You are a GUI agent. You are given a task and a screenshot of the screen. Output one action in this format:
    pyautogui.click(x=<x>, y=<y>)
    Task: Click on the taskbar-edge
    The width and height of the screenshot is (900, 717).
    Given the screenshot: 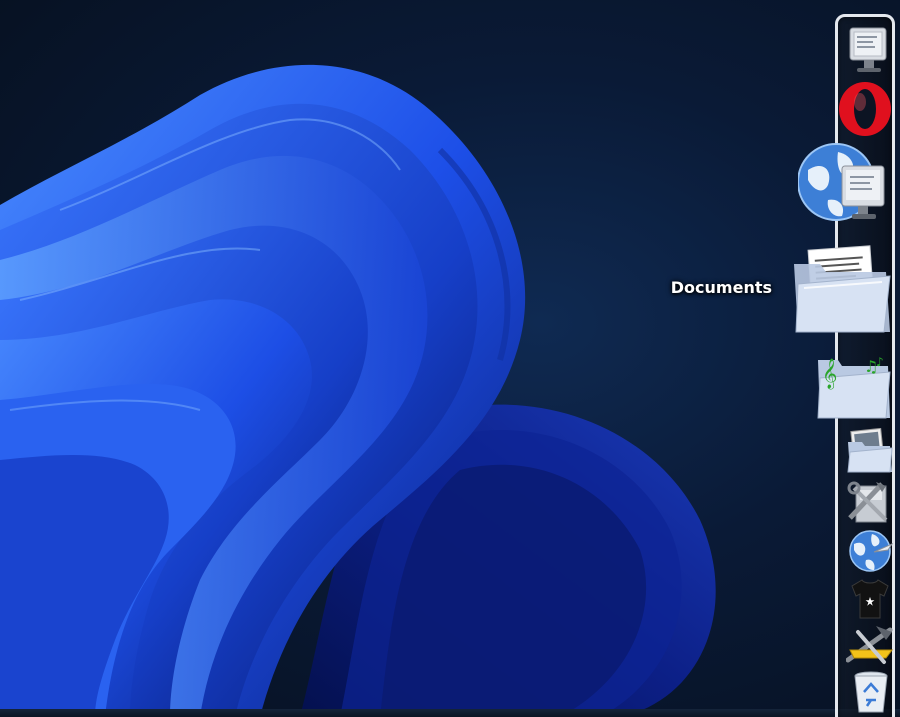 What is the action you would take?
    pyautogui.click(x=450, y=713)
    